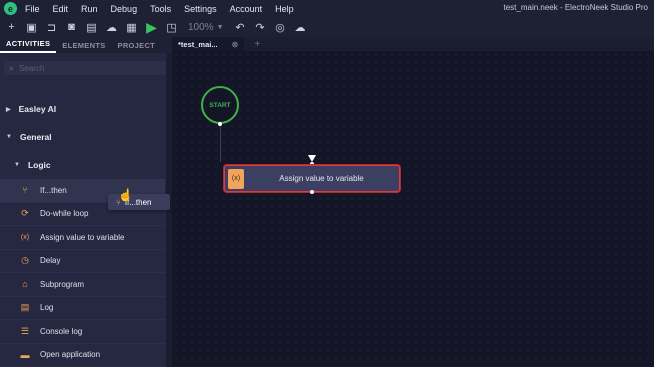 This screenshot has width=654, height=367. Describe the element at coordinates (82, 137) in the screenshot. I see `group-general: ▼ General` at that location.